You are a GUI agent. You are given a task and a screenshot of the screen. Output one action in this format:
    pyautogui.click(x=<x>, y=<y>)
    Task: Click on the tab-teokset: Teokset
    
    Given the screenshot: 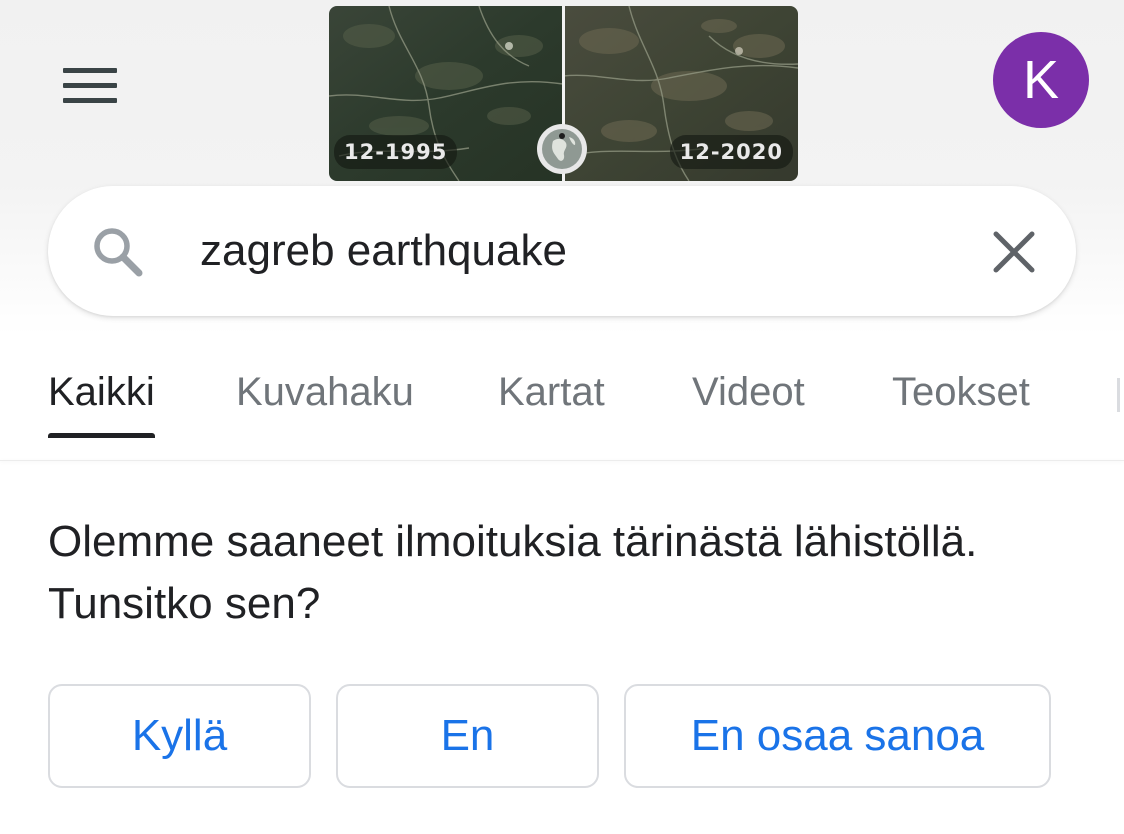 What is the action you would take?
    pyautogui.click(x=961, y=399)
    